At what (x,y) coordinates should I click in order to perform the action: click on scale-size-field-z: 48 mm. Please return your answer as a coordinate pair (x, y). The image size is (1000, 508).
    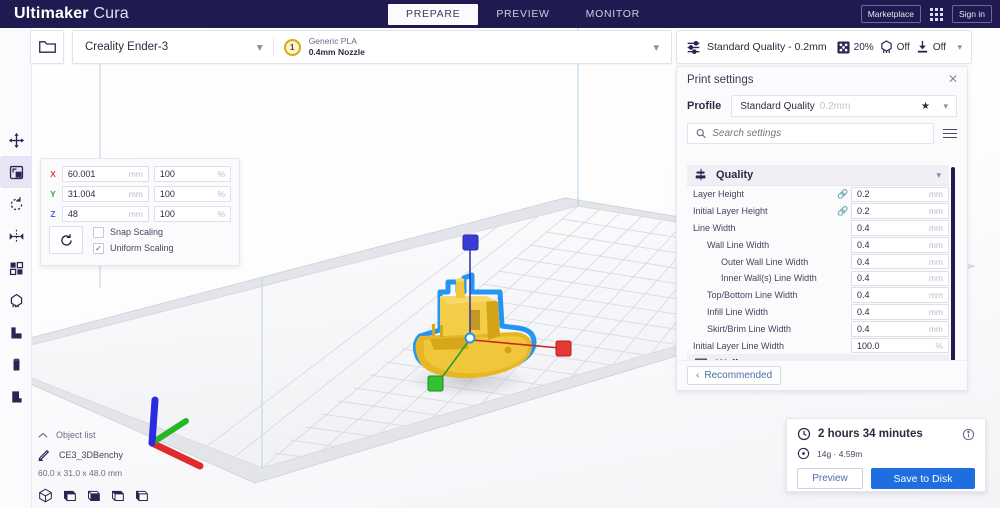
    Looking at the image, I should click on (105, 214).